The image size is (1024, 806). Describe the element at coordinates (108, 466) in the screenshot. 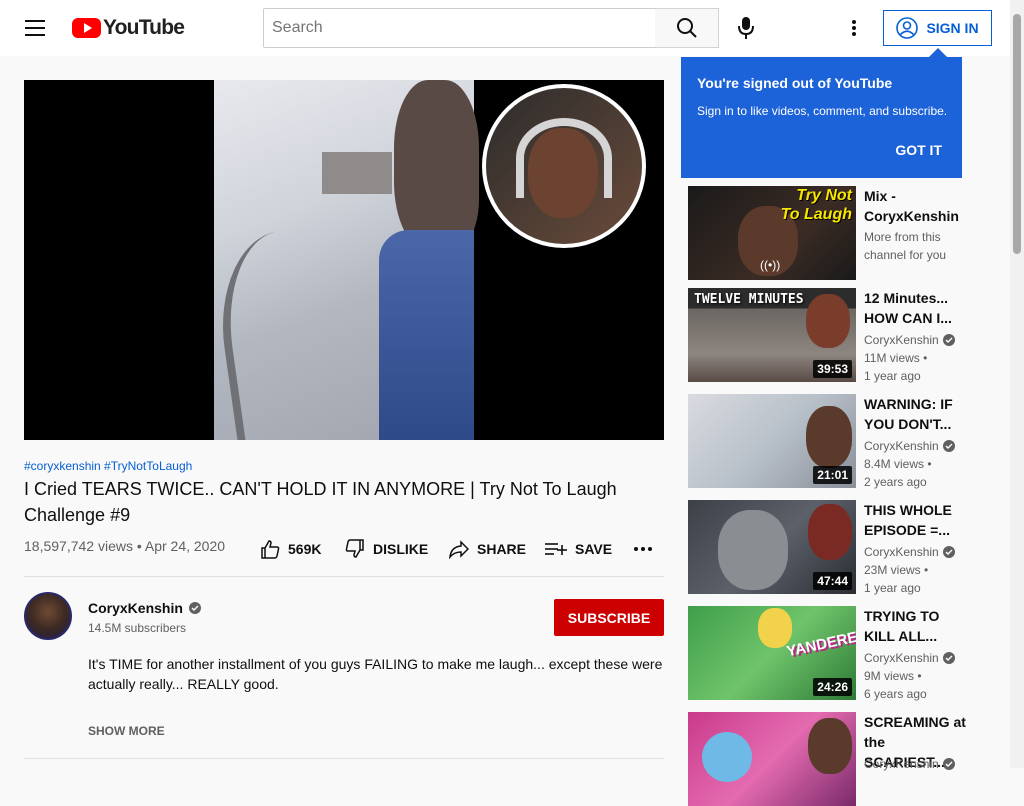

I see `video-hashtags: #coryxkenshin #TryNotToLaugh` at that location.